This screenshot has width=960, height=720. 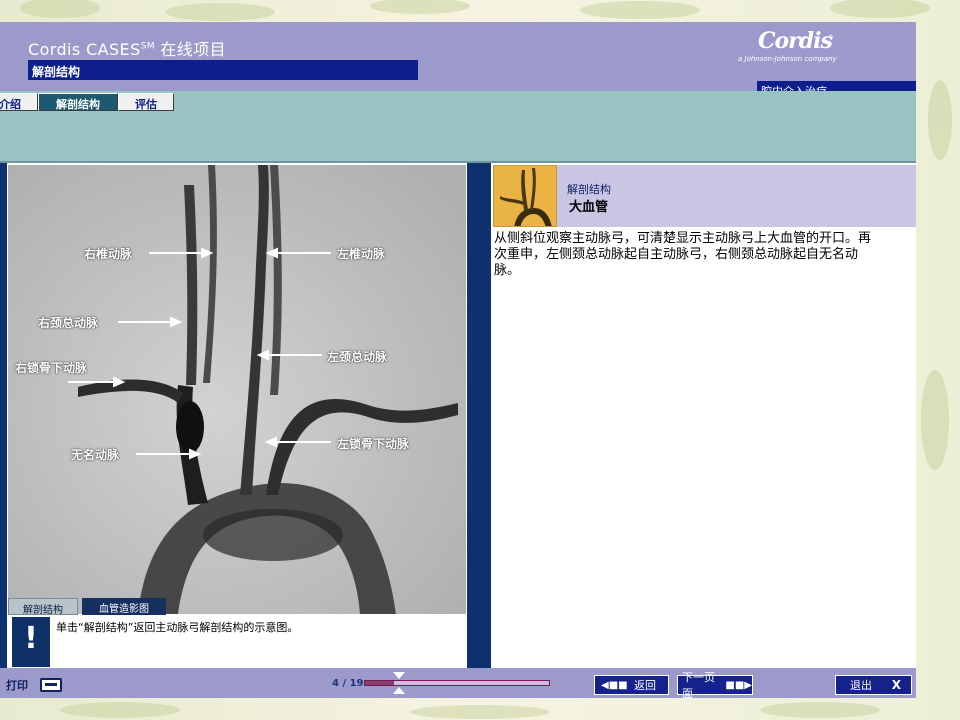 I want to click on label-left-common-carotid: 左颈总动脉, so click(x=357, y=357).